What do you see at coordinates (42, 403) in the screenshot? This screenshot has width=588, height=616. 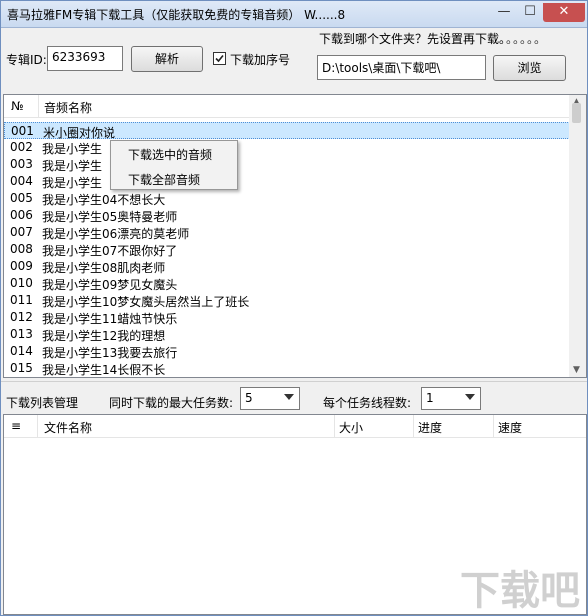 I see `download-manager-title: 下载列表管理` at bounding box center [42, 403].